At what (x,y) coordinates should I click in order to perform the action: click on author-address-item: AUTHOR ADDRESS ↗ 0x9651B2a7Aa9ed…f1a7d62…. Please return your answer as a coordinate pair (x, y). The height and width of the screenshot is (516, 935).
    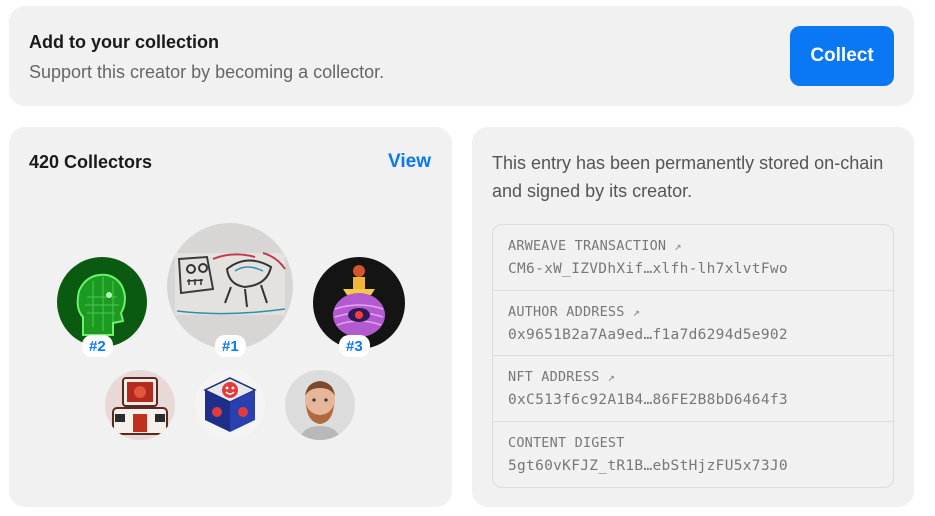
    Looking at the image, I should click on (693, 323).